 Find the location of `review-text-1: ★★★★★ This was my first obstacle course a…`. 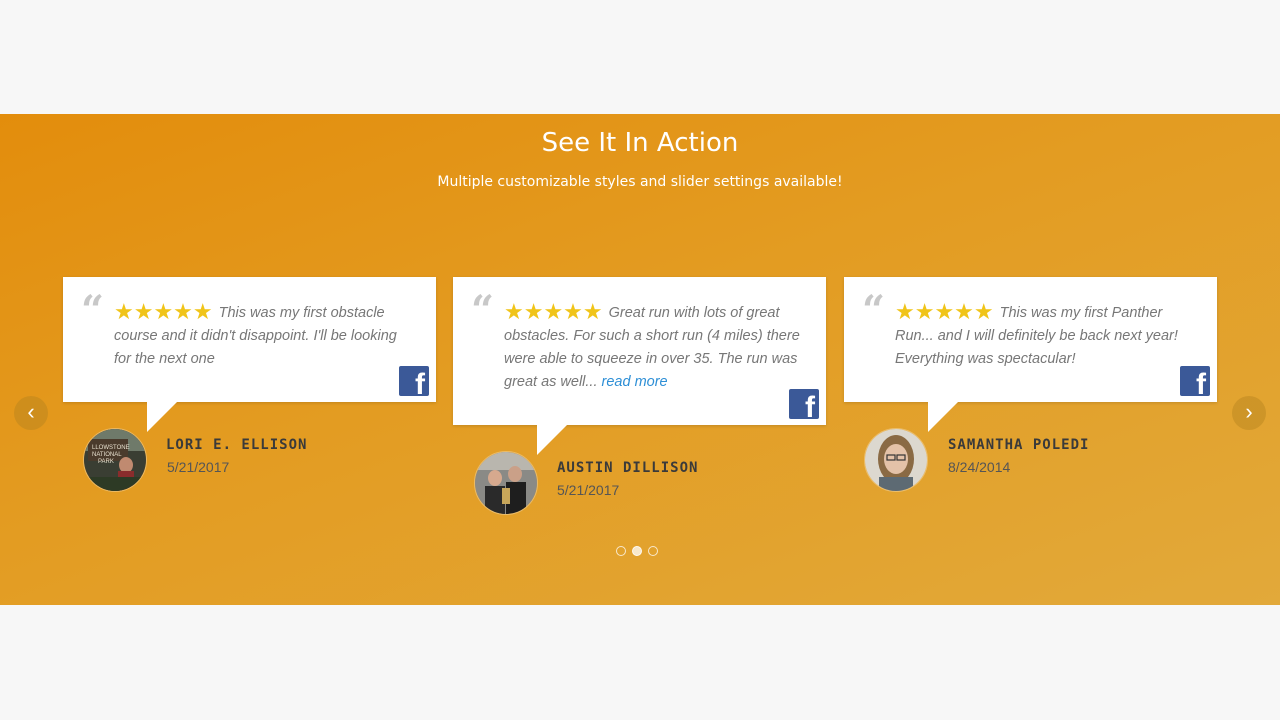

review-text-1: ★★★★★ This was my first obstacle course a… is located at coordinates (255, 333).